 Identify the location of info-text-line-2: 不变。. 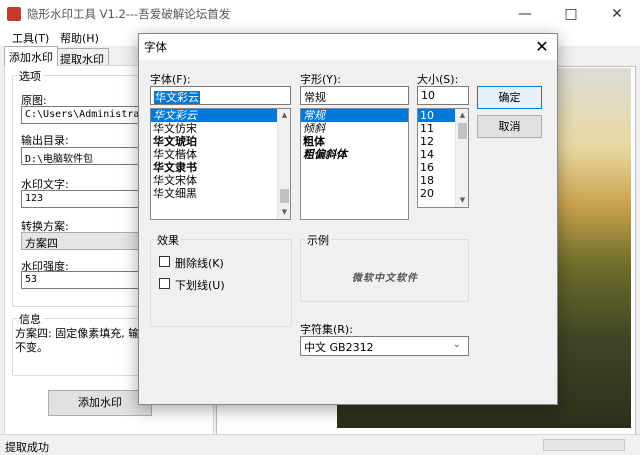
(31, 347).